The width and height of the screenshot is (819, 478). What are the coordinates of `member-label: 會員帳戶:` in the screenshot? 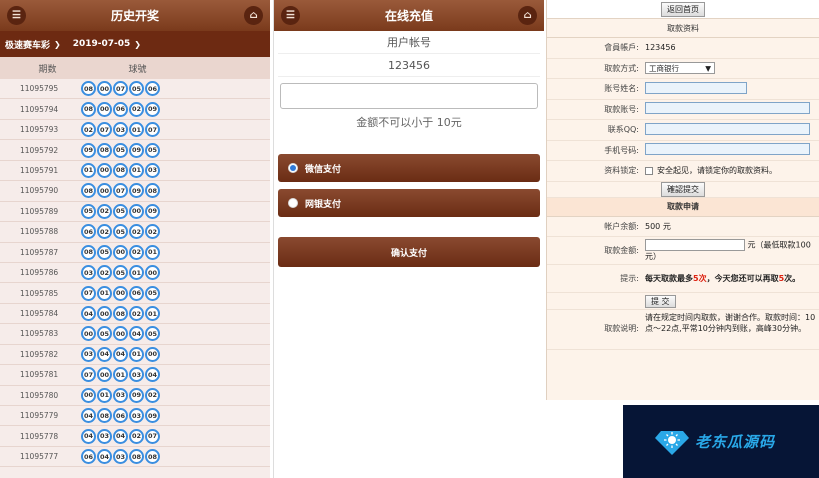 It's located at (621, 48).